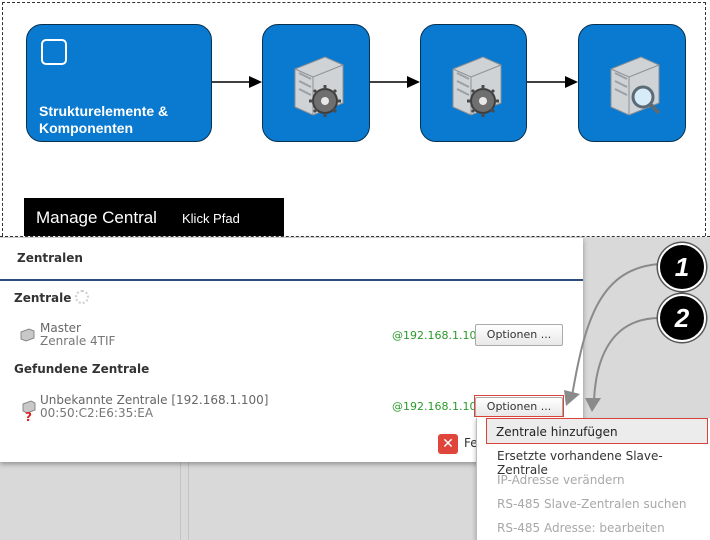 This screenshot has width=710, height=540. I want to click on callout-2: 2, so click(682, 318).